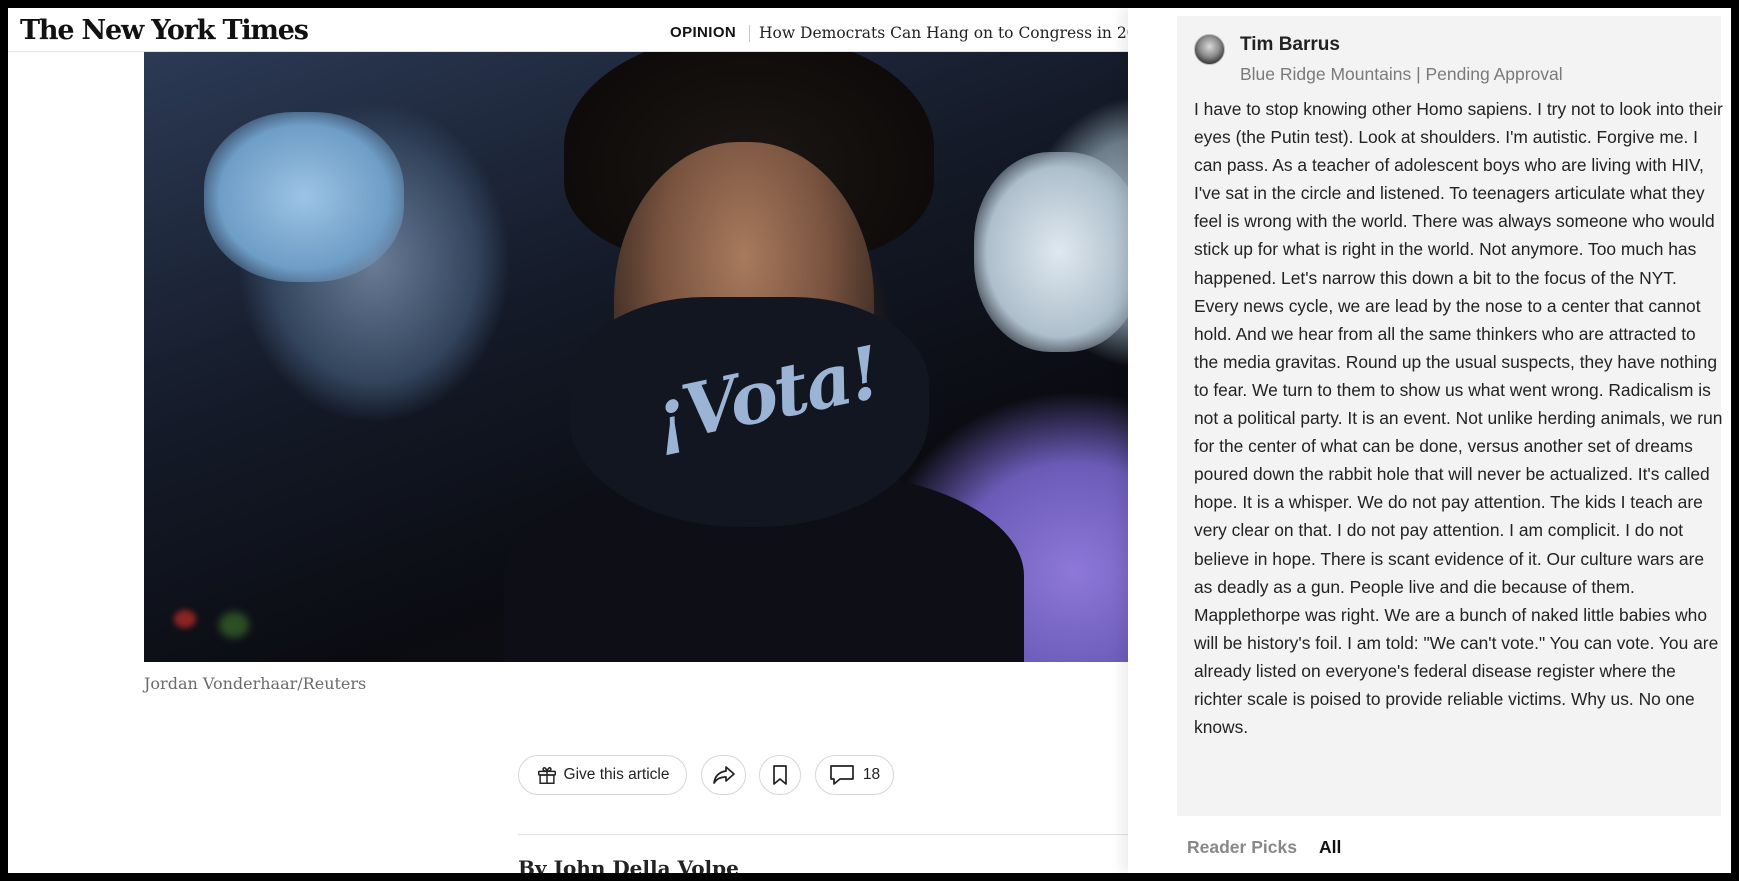 Image resolution: width=1739 pixels, height=881 pixels. I want to click on article-byline: By John Della Volpe, so click(628, 864).